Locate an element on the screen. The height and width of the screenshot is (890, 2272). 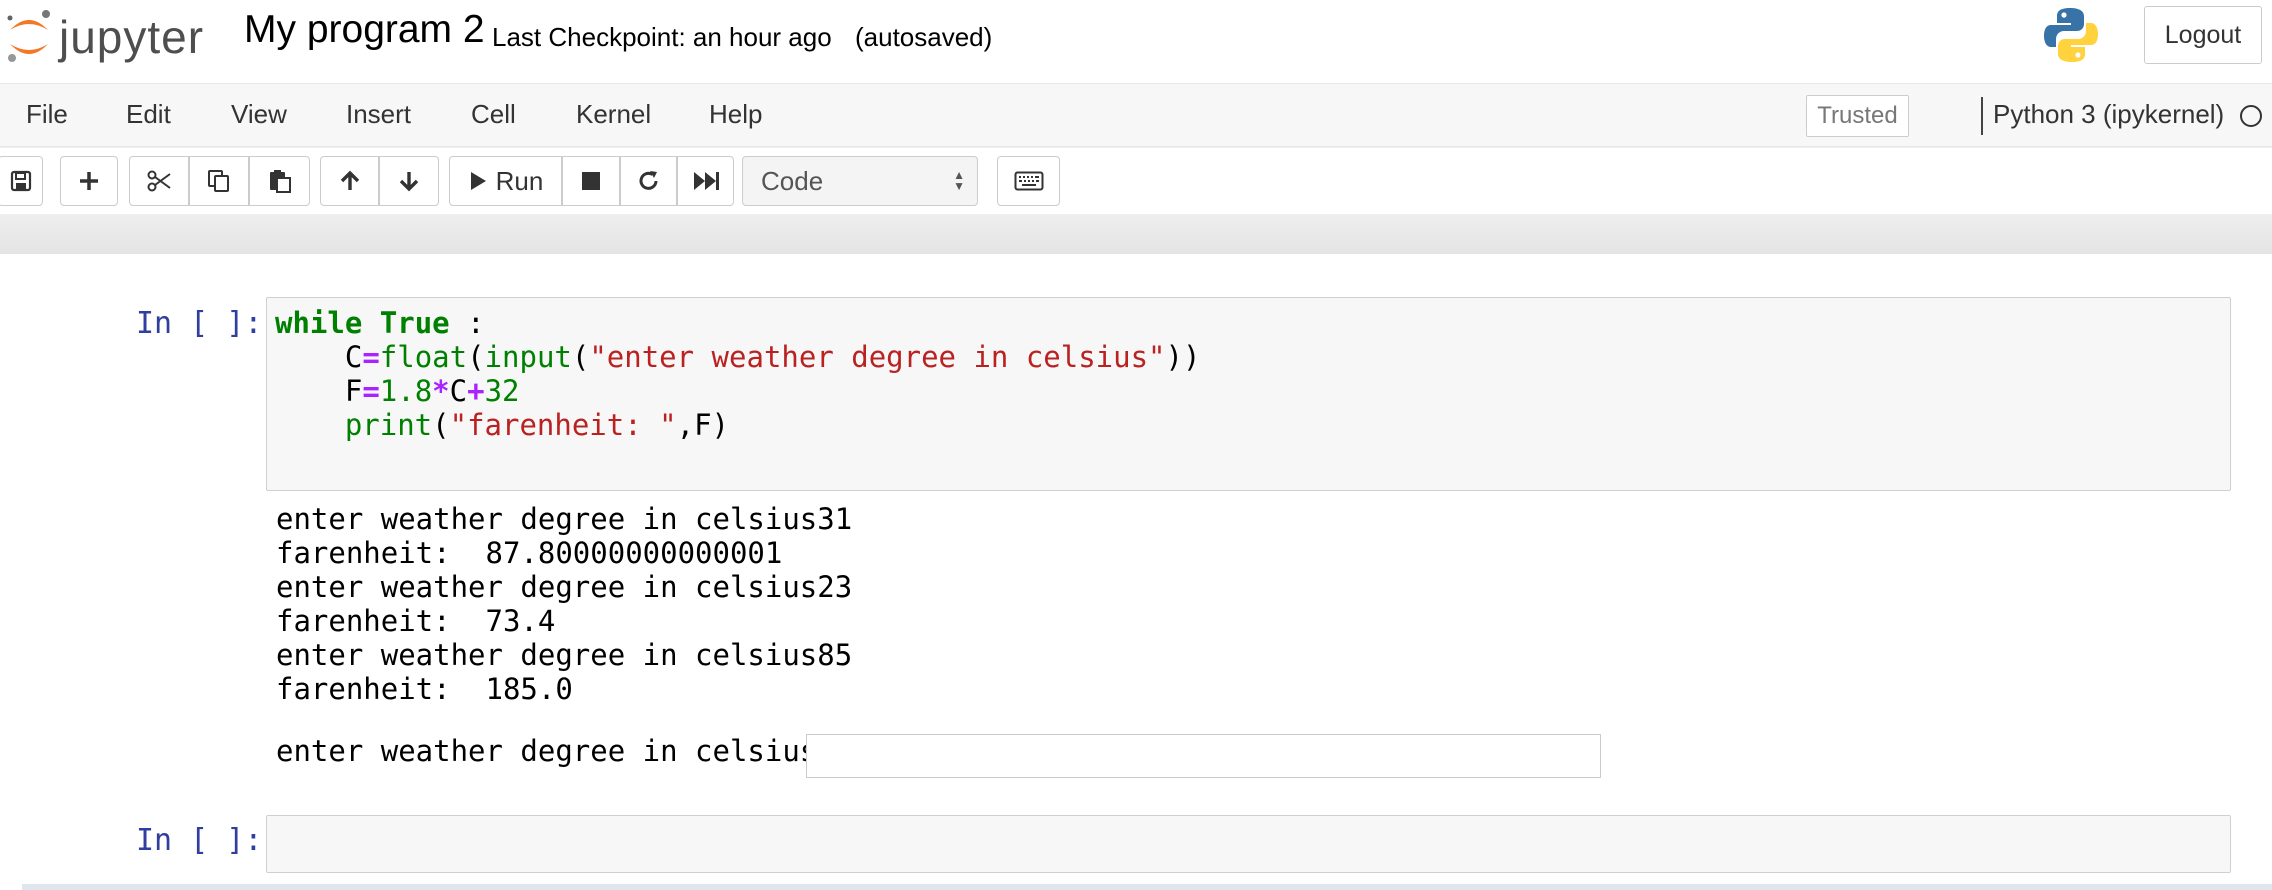
select-arrows-icon: ▲ ▼ is located at coordinates (959, 180).